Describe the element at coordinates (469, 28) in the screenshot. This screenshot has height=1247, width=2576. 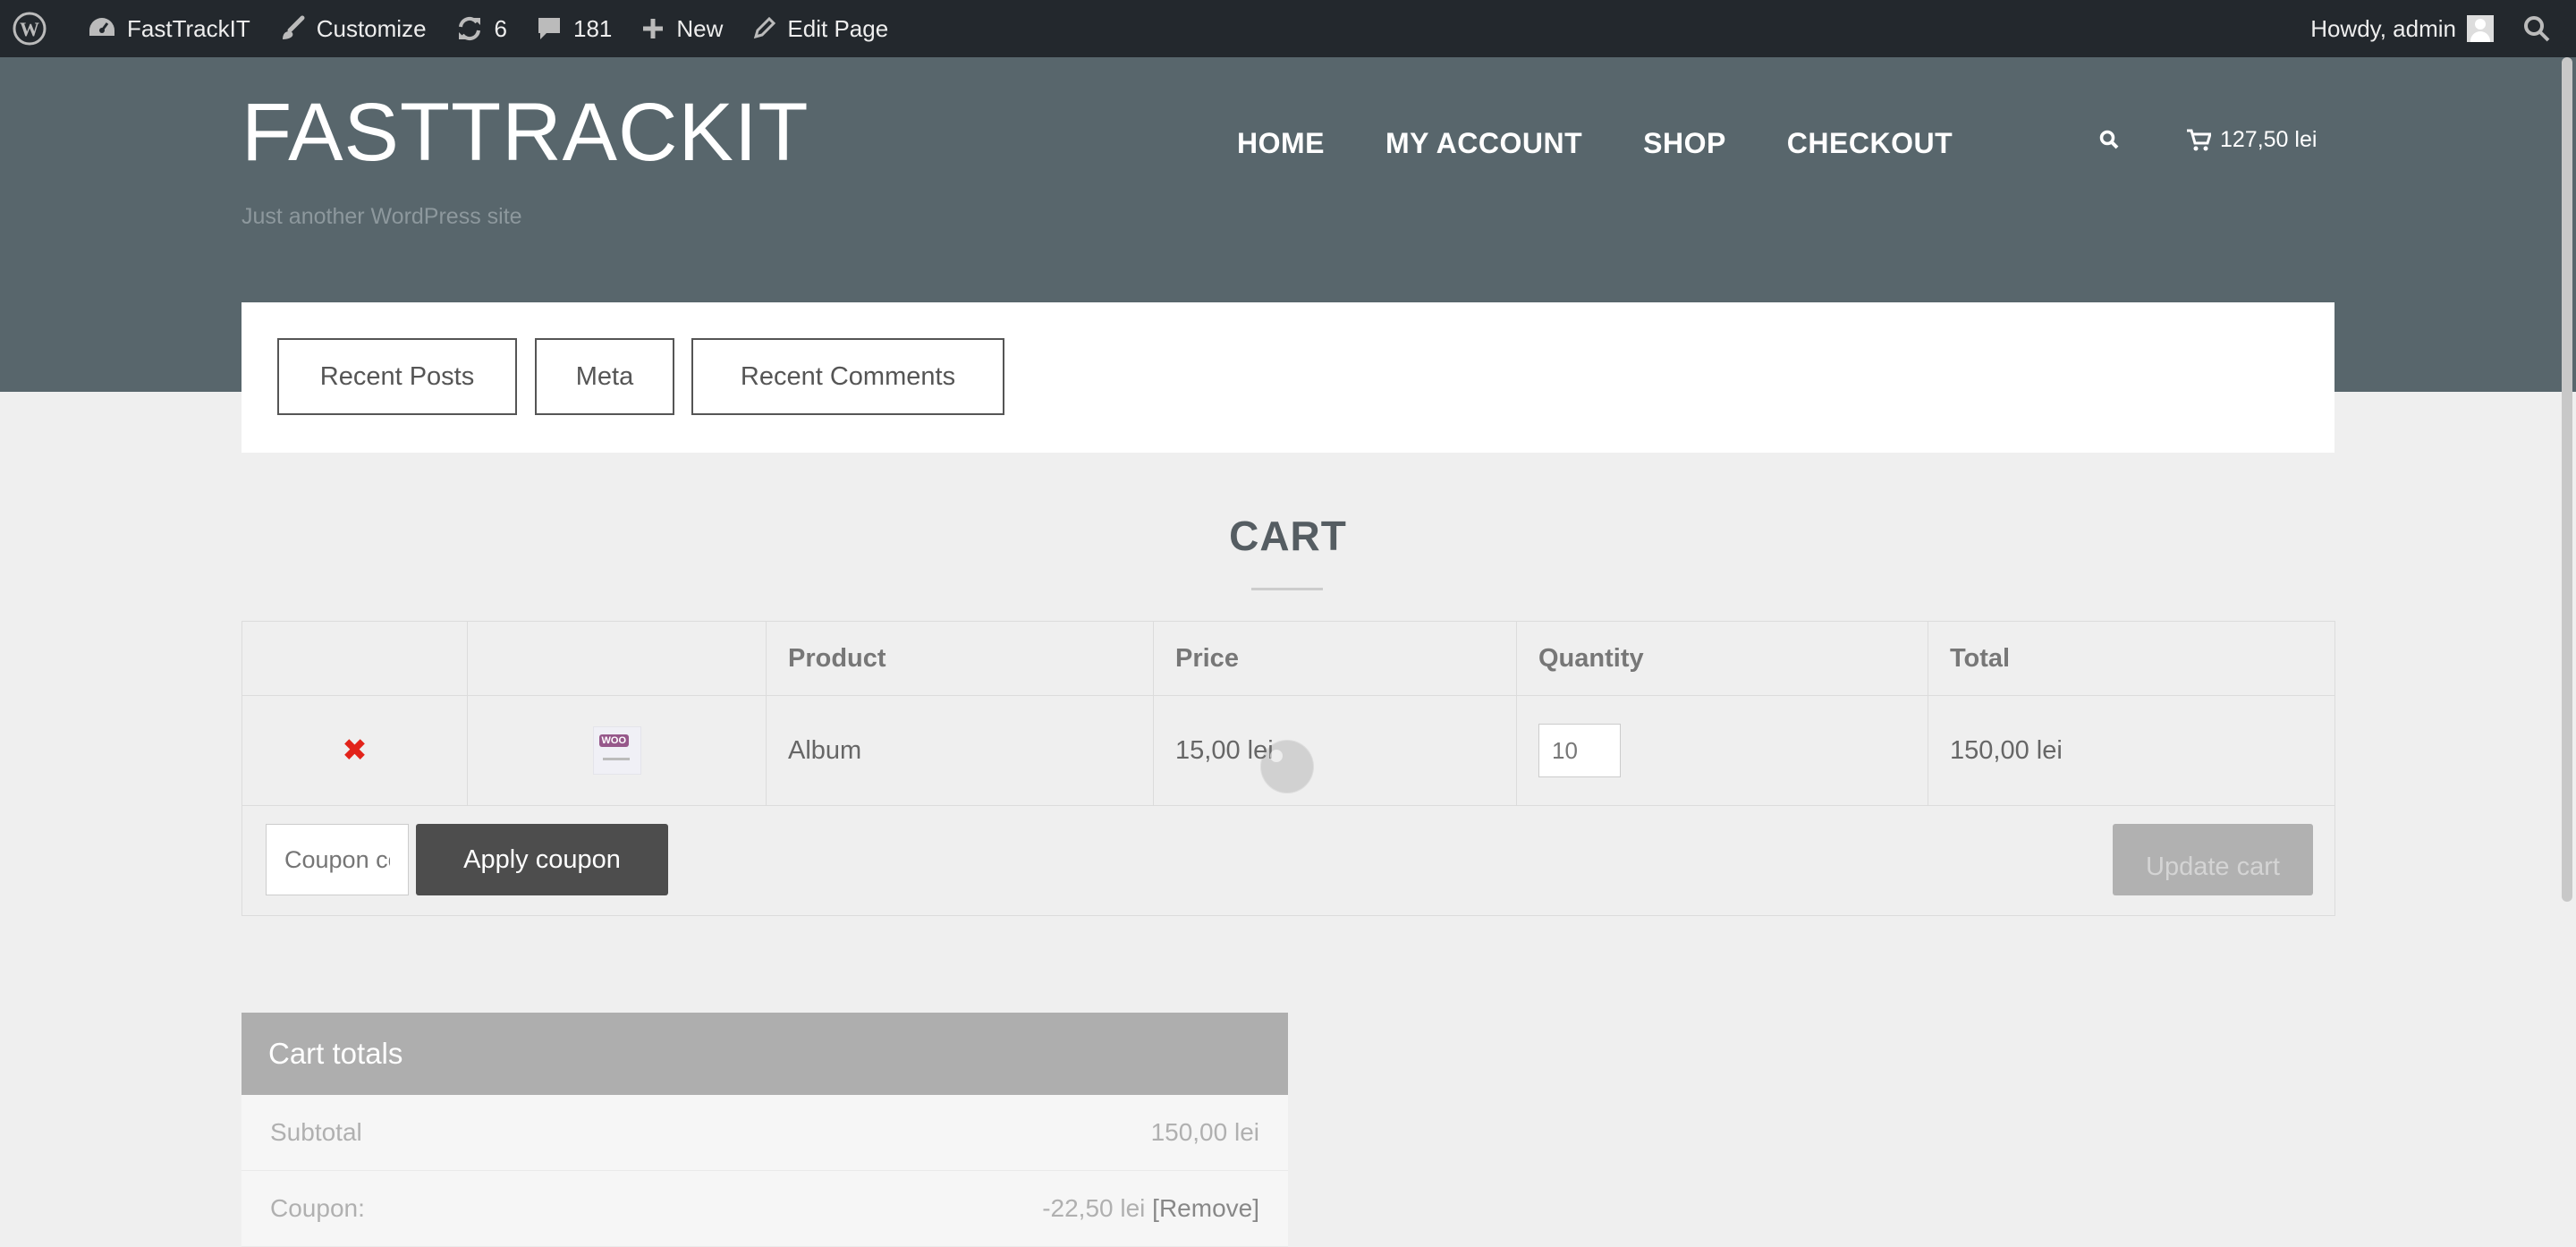
I see `updates-icon` at that location.